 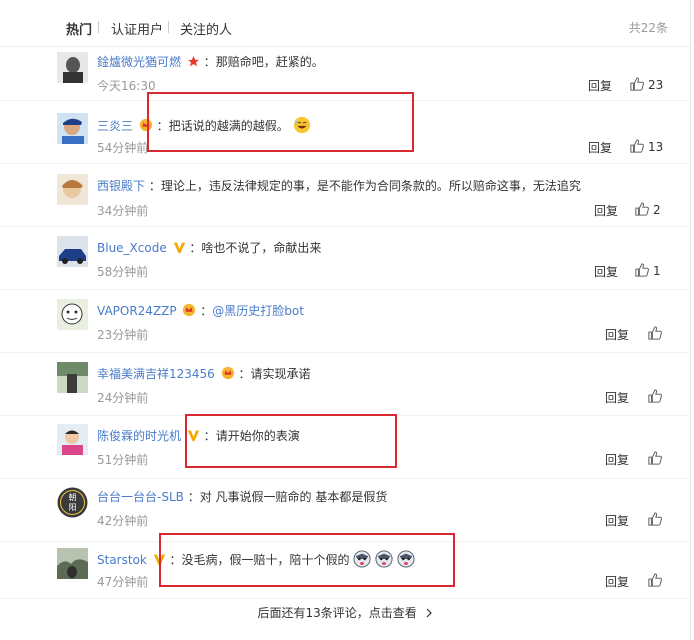 I want to click on comment-tabs: 热门 认证用户 关注的人 共22条, so click(x=345, y=23).